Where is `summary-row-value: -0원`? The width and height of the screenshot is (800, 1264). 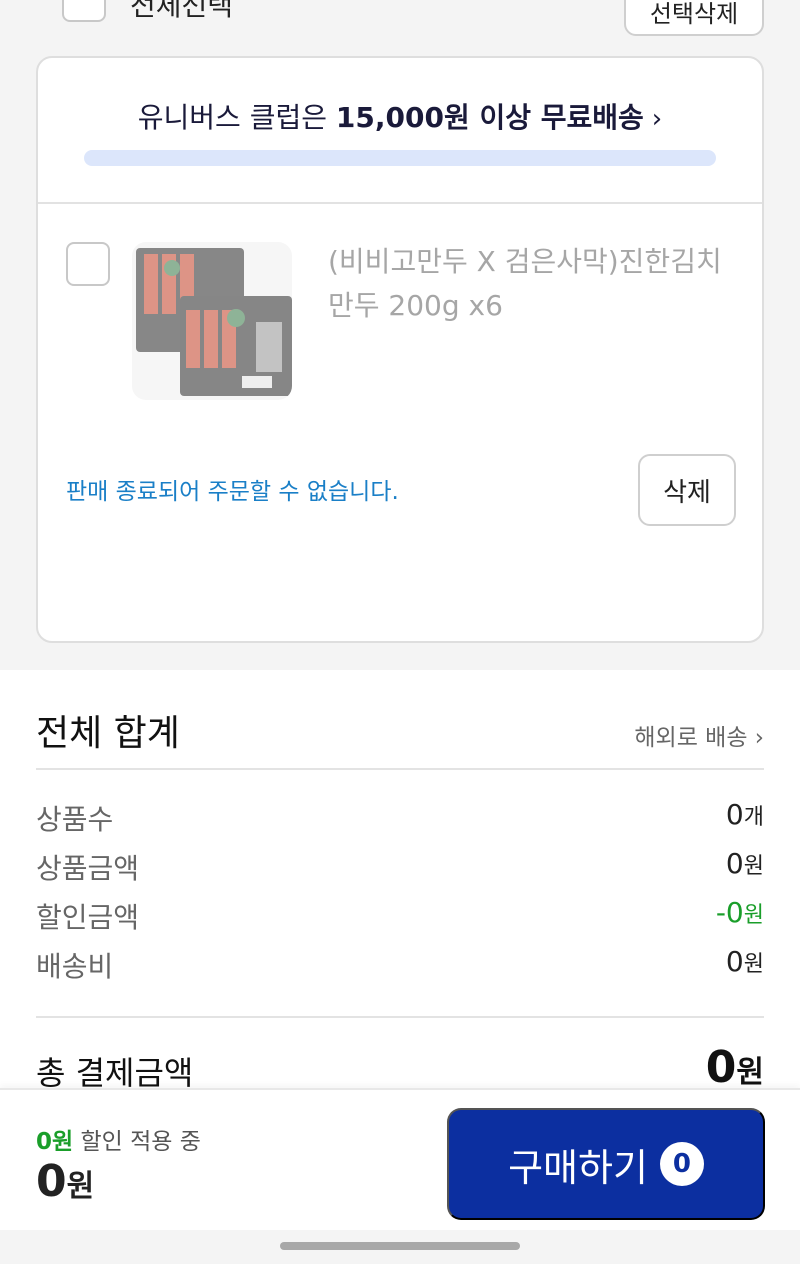
summary-row-value: -0원 is located at coordinates (740, 912).